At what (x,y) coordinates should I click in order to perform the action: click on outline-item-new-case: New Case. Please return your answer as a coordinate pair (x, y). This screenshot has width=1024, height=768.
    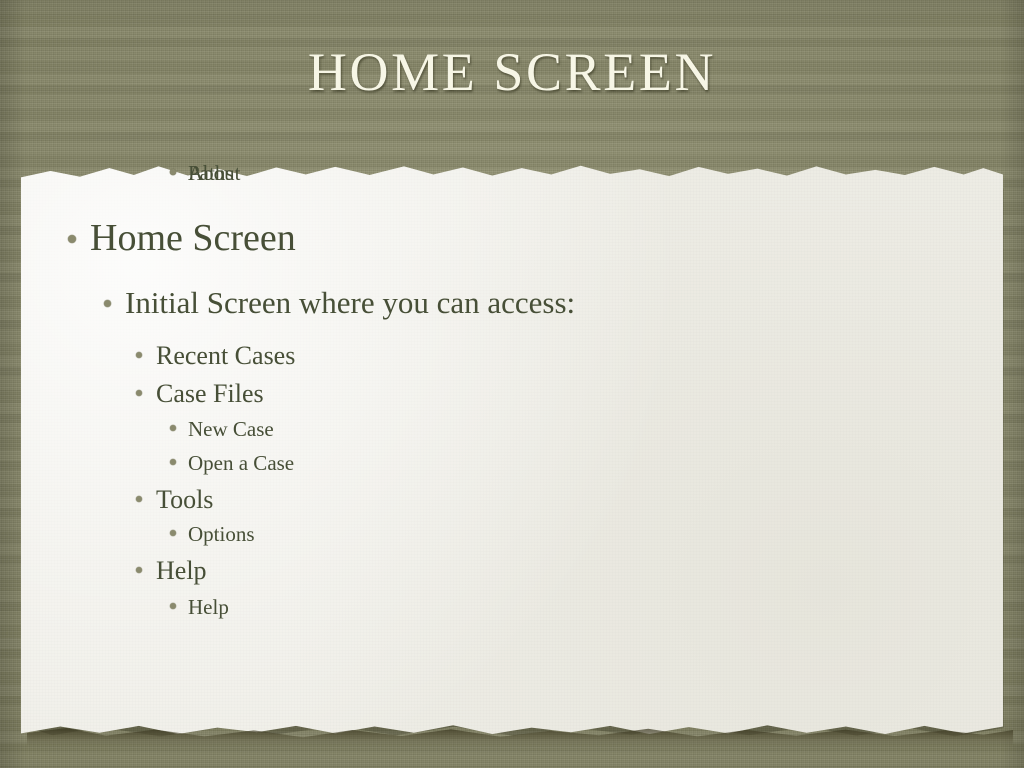
    Looking at the image, I should click on (222, 429).